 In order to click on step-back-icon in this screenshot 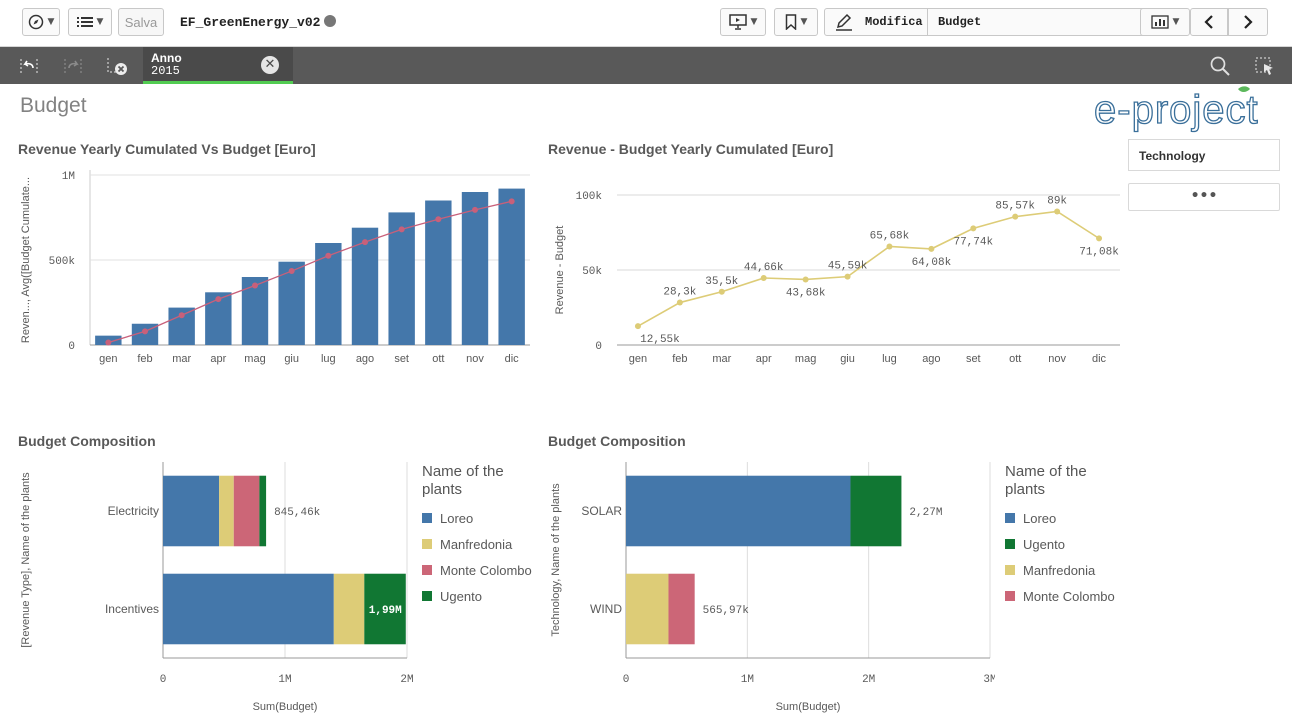, I will do `click(29, 66)`.